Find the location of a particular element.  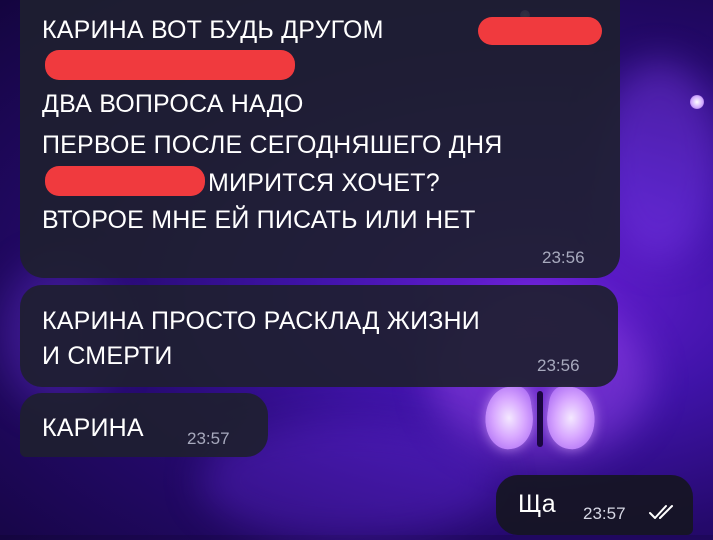

message-text-line: КАРИНА ПРОСТО РАСКЛАД ЖИЗНИ is located at coordinates (261, 321).